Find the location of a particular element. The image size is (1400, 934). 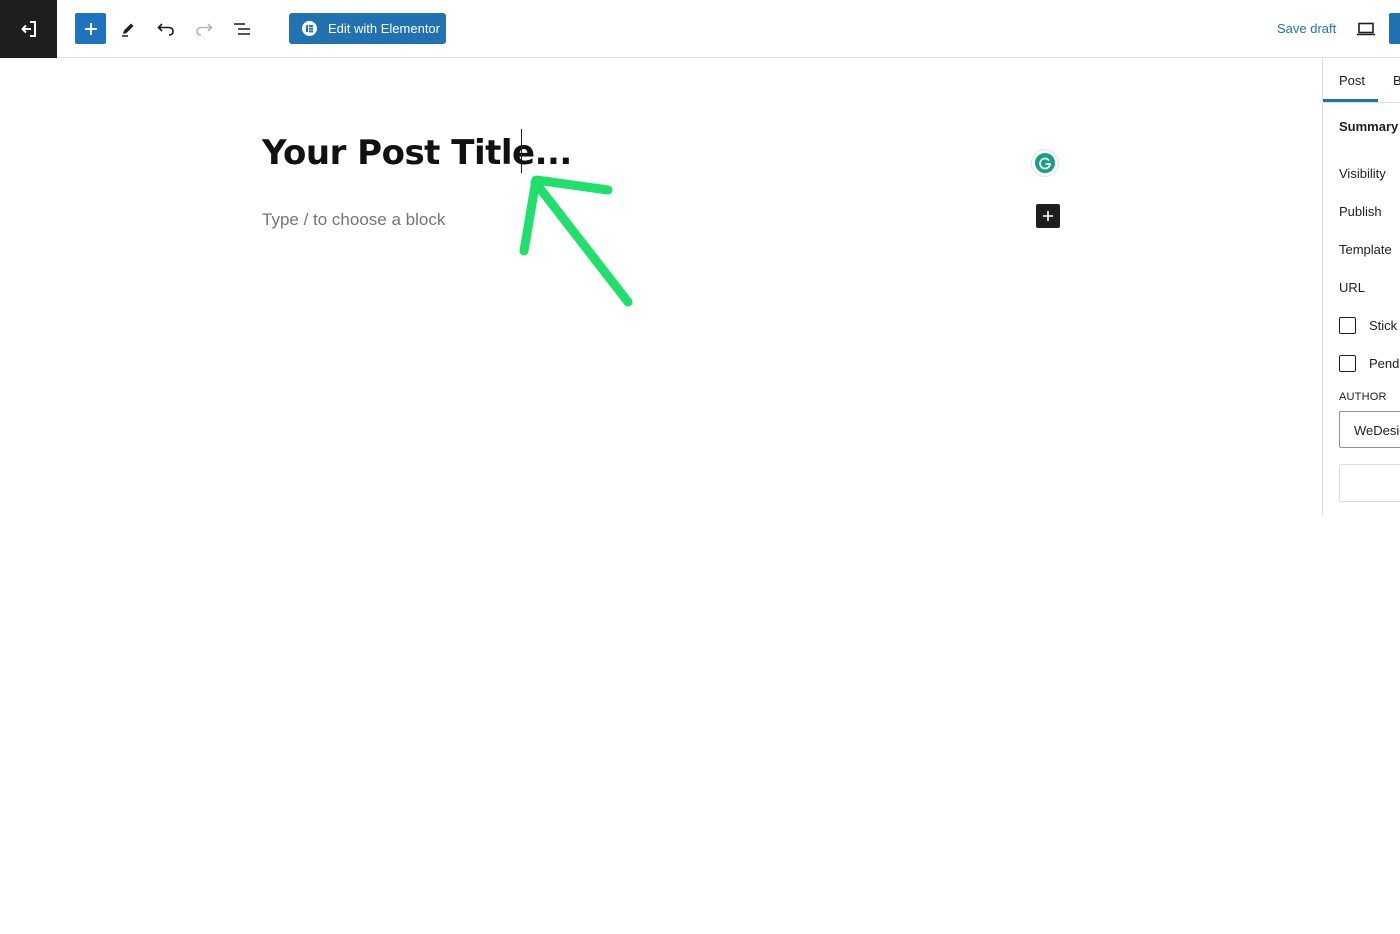

save-draft-button: Save draft is located at coordinates (1306, 28).